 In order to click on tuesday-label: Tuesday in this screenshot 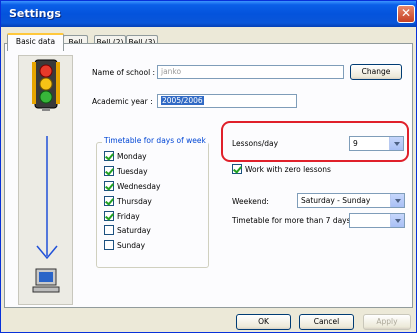, I will do `click(132, 171)`.